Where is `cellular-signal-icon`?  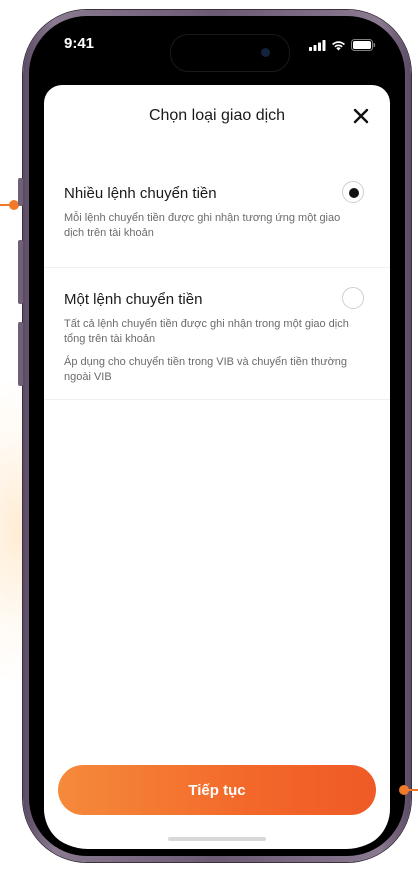
cellular-signal-icon is located at coordinates (317, 45).